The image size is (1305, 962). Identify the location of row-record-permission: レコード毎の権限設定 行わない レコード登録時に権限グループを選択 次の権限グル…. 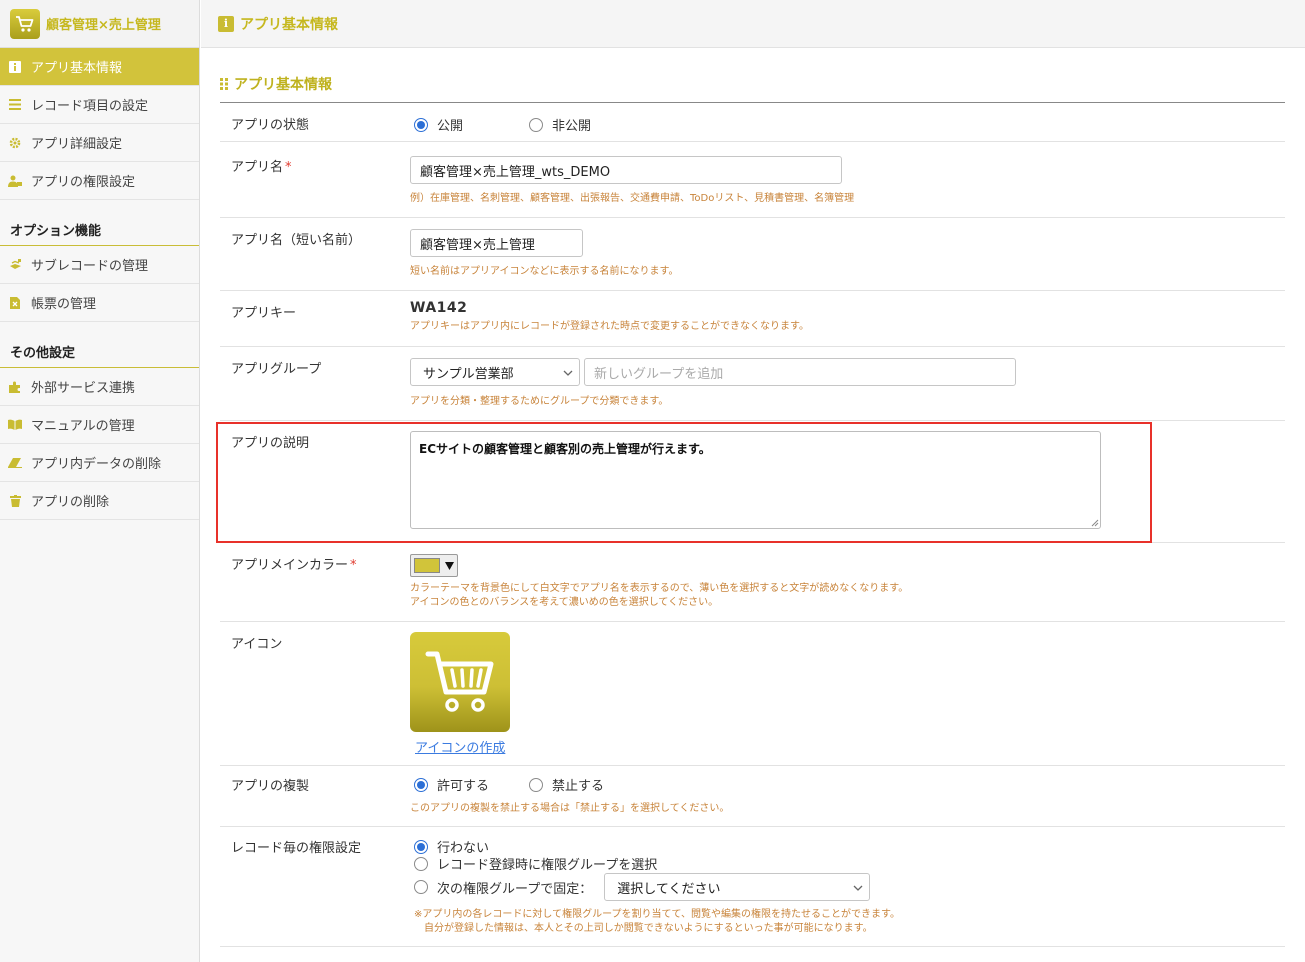
(752, 887).